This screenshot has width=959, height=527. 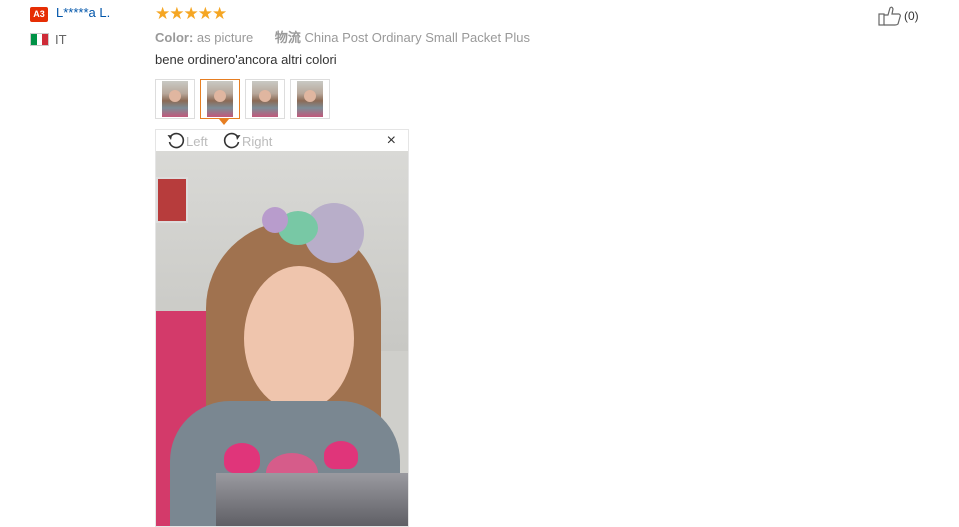 What do you see at coordinates (39, 14) in the screenshot?
I see `reviewer-level-badge: A3` at bounding box center [39, 14].